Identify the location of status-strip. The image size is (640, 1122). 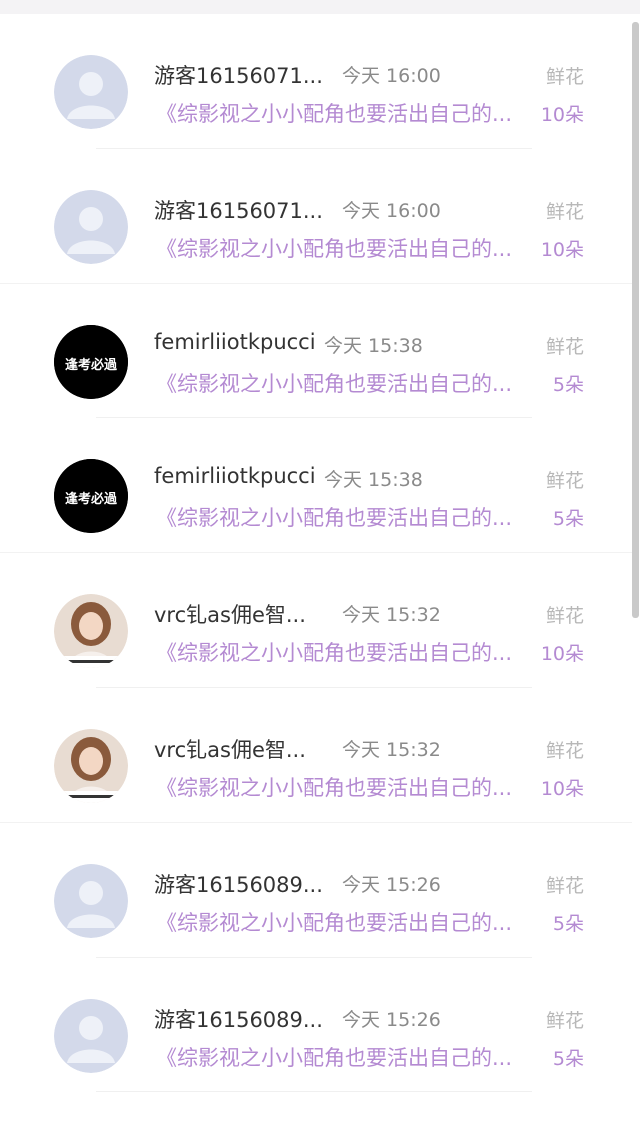
(320, 7).